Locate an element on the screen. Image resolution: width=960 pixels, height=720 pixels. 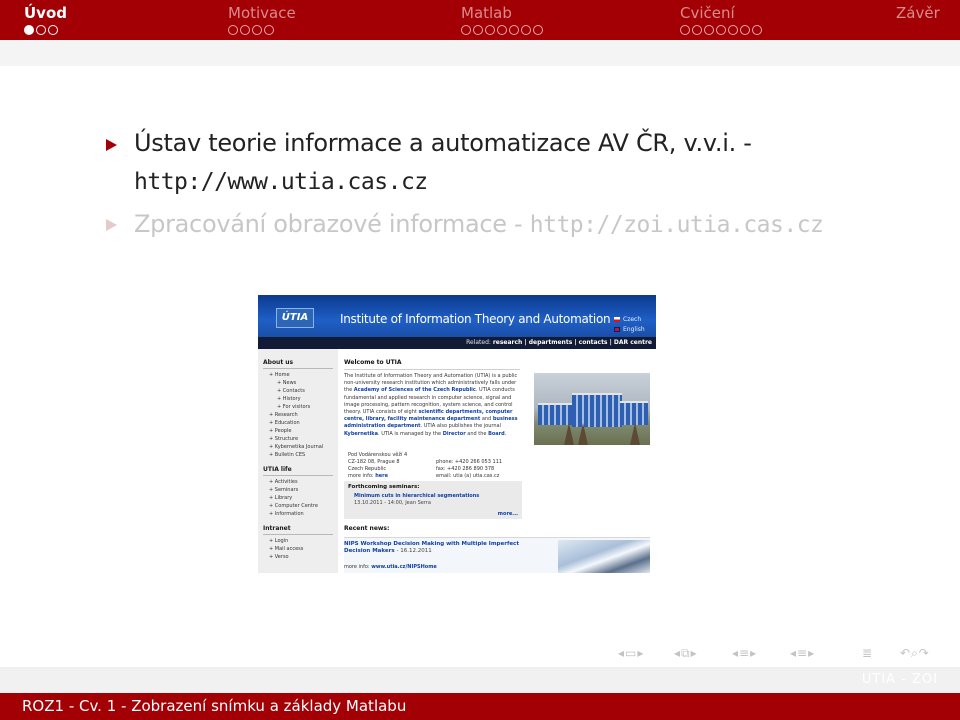
sidebar-link: + Library is located at coordinates (300, 498).